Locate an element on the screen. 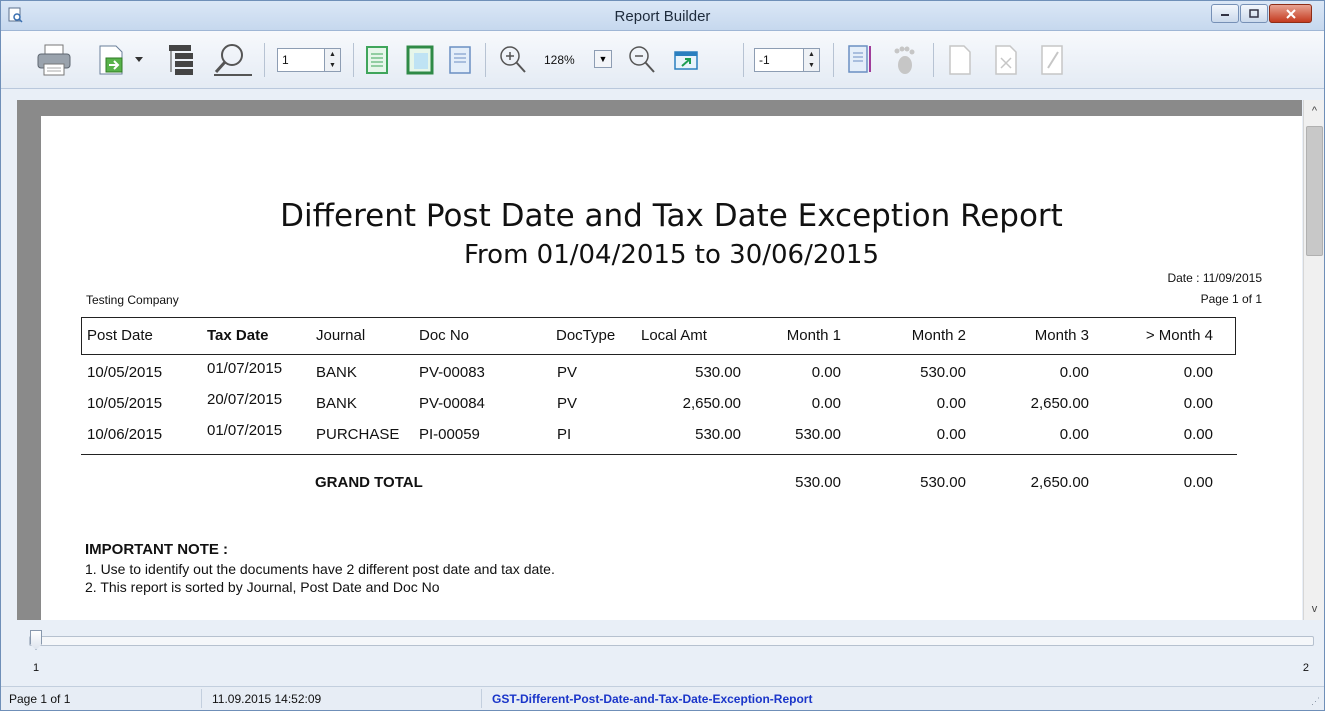 The image size is (1325, 711). table-cell: PV is located at coordinates (567, 372).